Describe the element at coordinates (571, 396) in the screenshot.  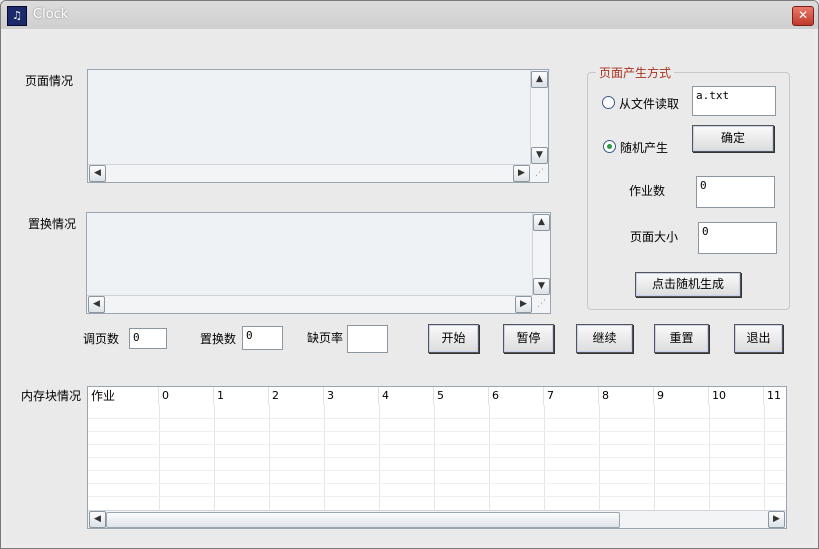
I see `grid-header-cell: 7` at that location.